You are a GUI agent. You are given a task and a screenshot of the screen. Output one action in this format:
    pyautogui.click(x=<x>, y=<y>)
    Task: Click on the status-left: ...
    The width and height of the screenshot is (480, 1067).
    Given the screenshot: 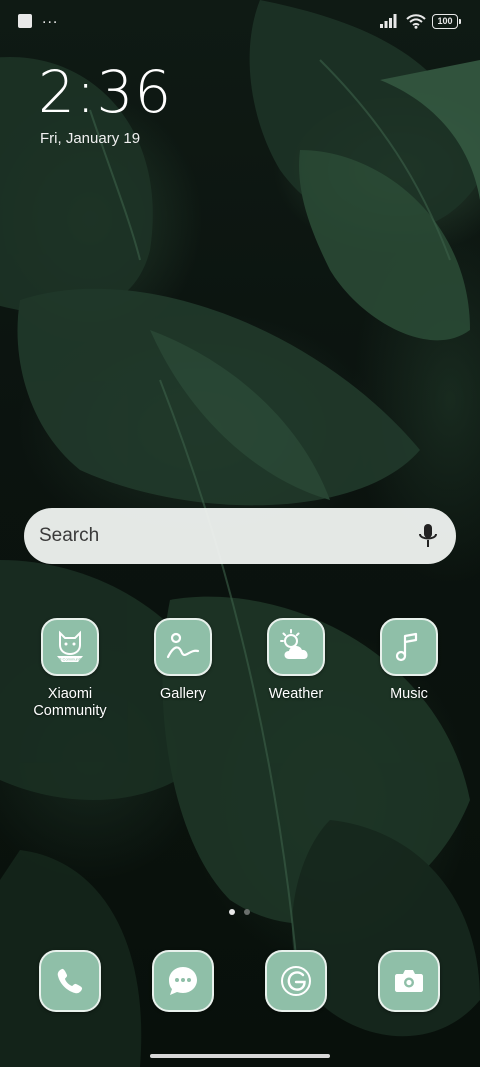 What is the action you would take?
    pyautogui.click(x=38, y=19)
    